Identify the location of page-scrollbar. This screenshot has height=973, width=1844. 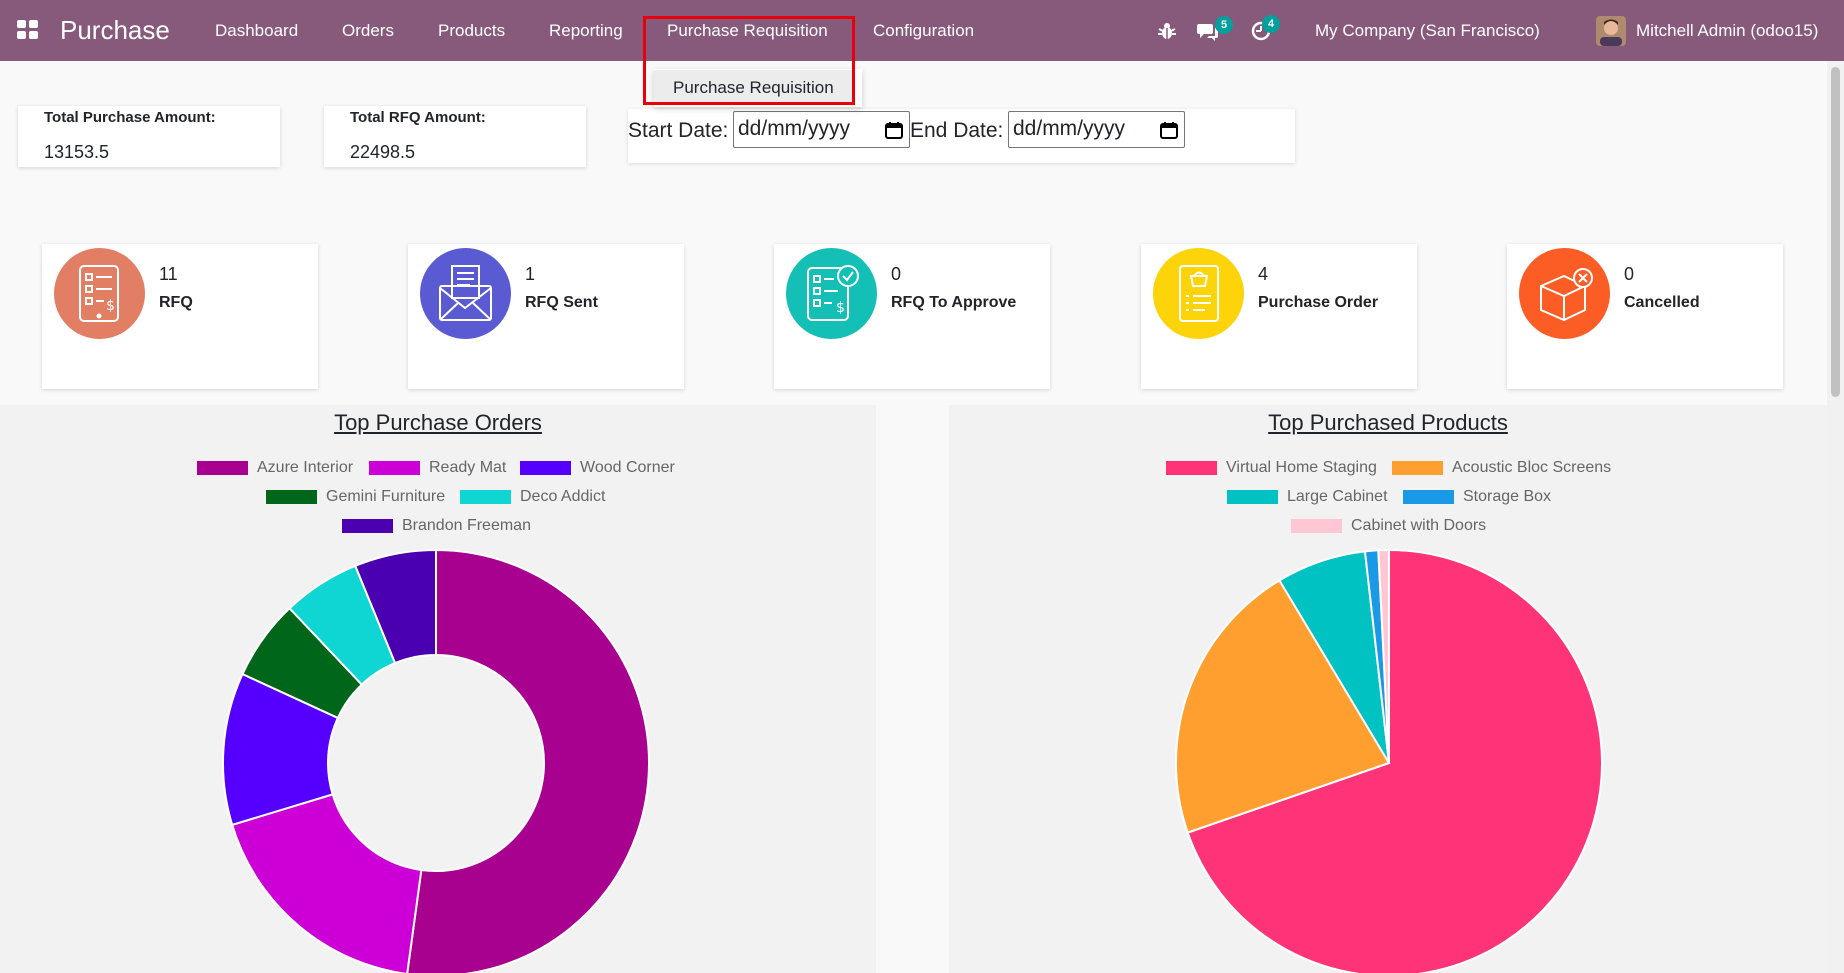
(1835, 517).